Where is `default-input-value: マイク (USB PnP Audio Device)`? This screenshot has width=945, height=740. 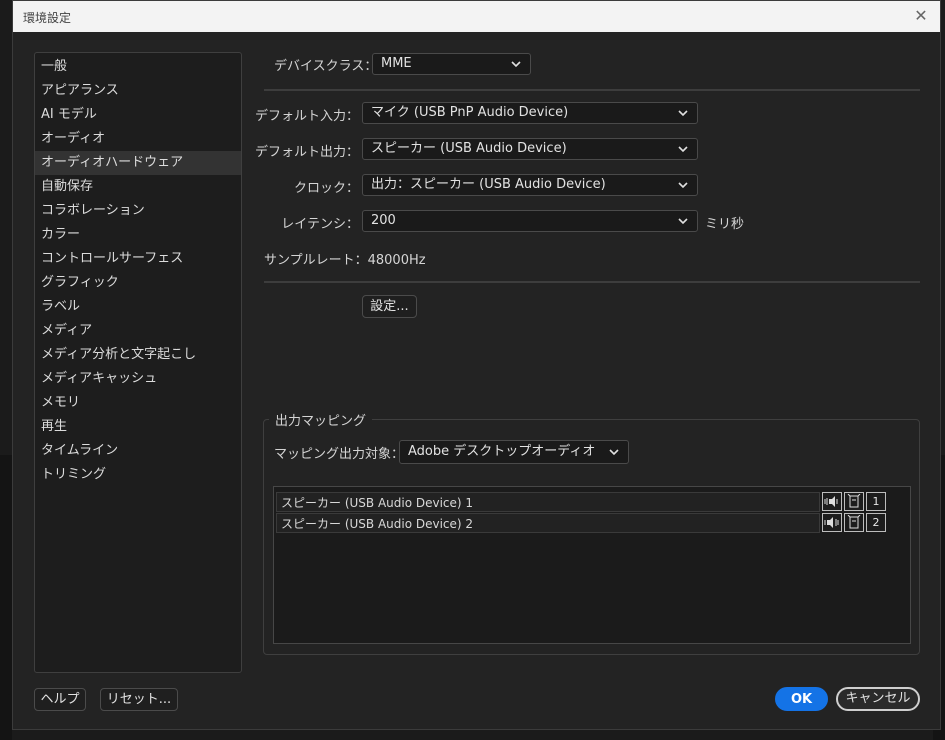
default-input-value: マイク (USB PnP Audio Device) is located at coordinates (470, 112).